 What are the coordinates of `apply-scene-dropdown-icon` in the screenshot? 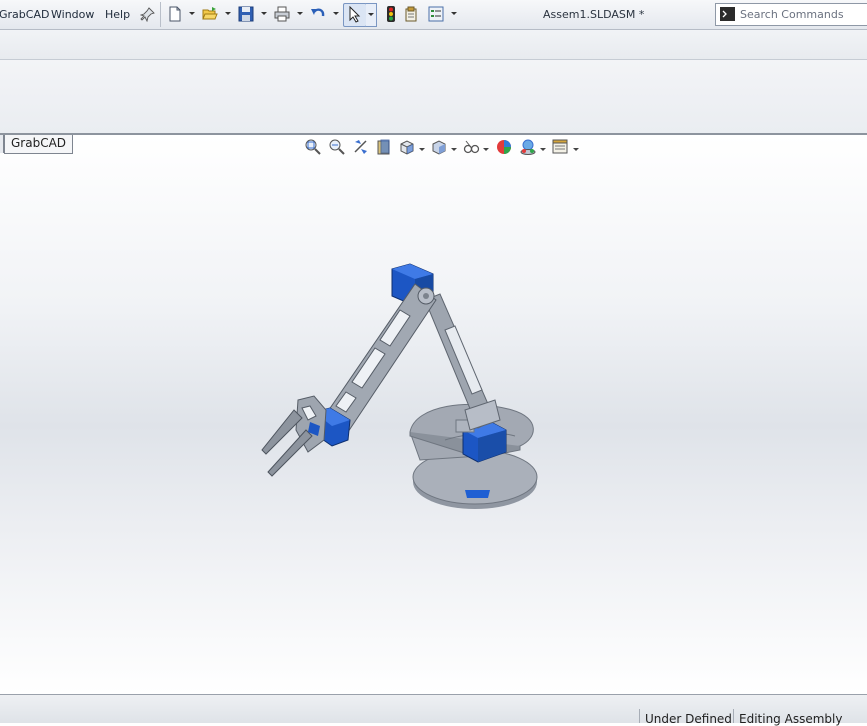 It's located at (543, 149).